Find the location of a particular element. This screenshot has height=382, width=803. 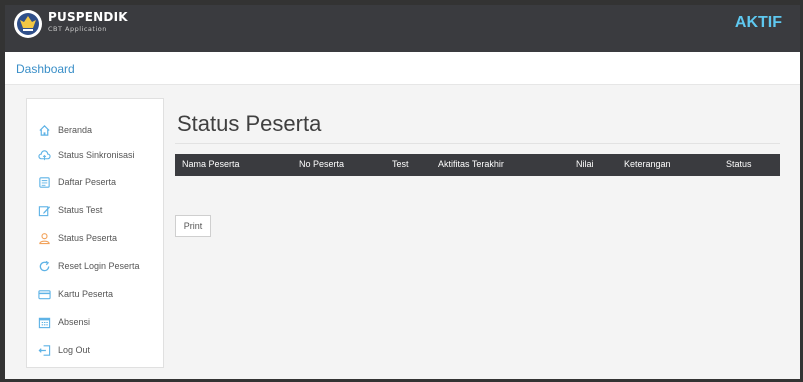

column-header-keterangan: Keterangan is located at coordinates (647, 164).